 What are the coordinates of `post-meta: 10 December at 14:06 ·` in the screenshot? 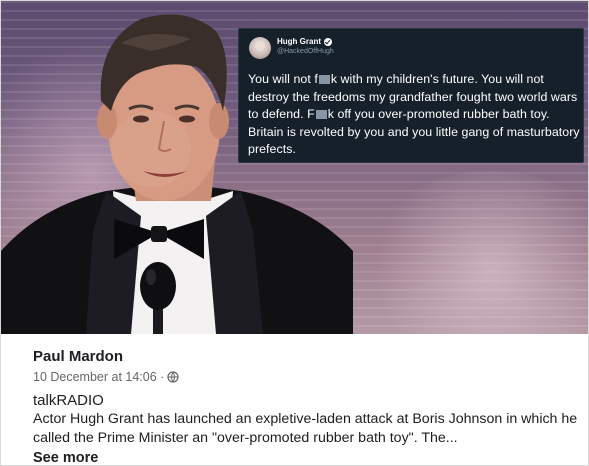 It's located at (106, 377).